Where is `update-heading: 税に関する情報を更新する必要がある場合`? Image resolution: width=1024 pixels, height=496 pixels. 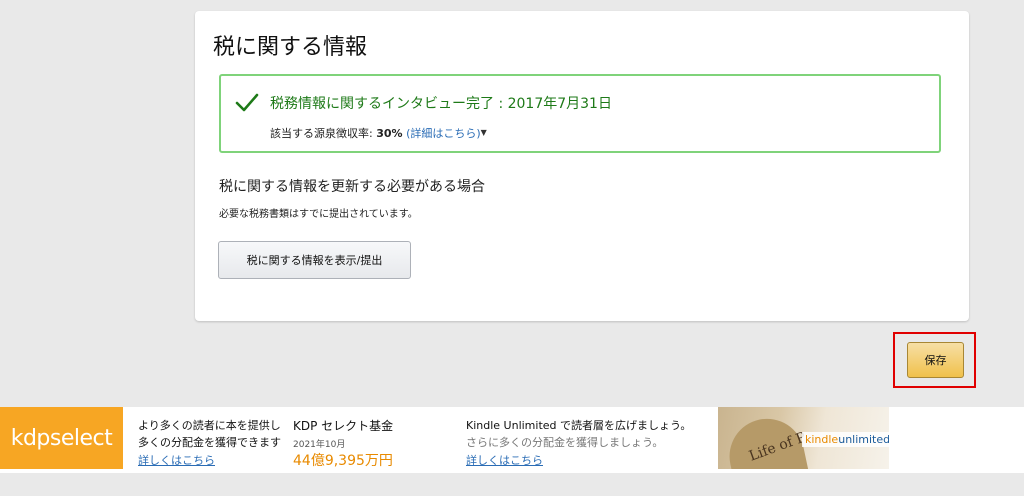
update-heading: 税に関する情報を更新する必要がある場合 is located at coordinates (352, 187).